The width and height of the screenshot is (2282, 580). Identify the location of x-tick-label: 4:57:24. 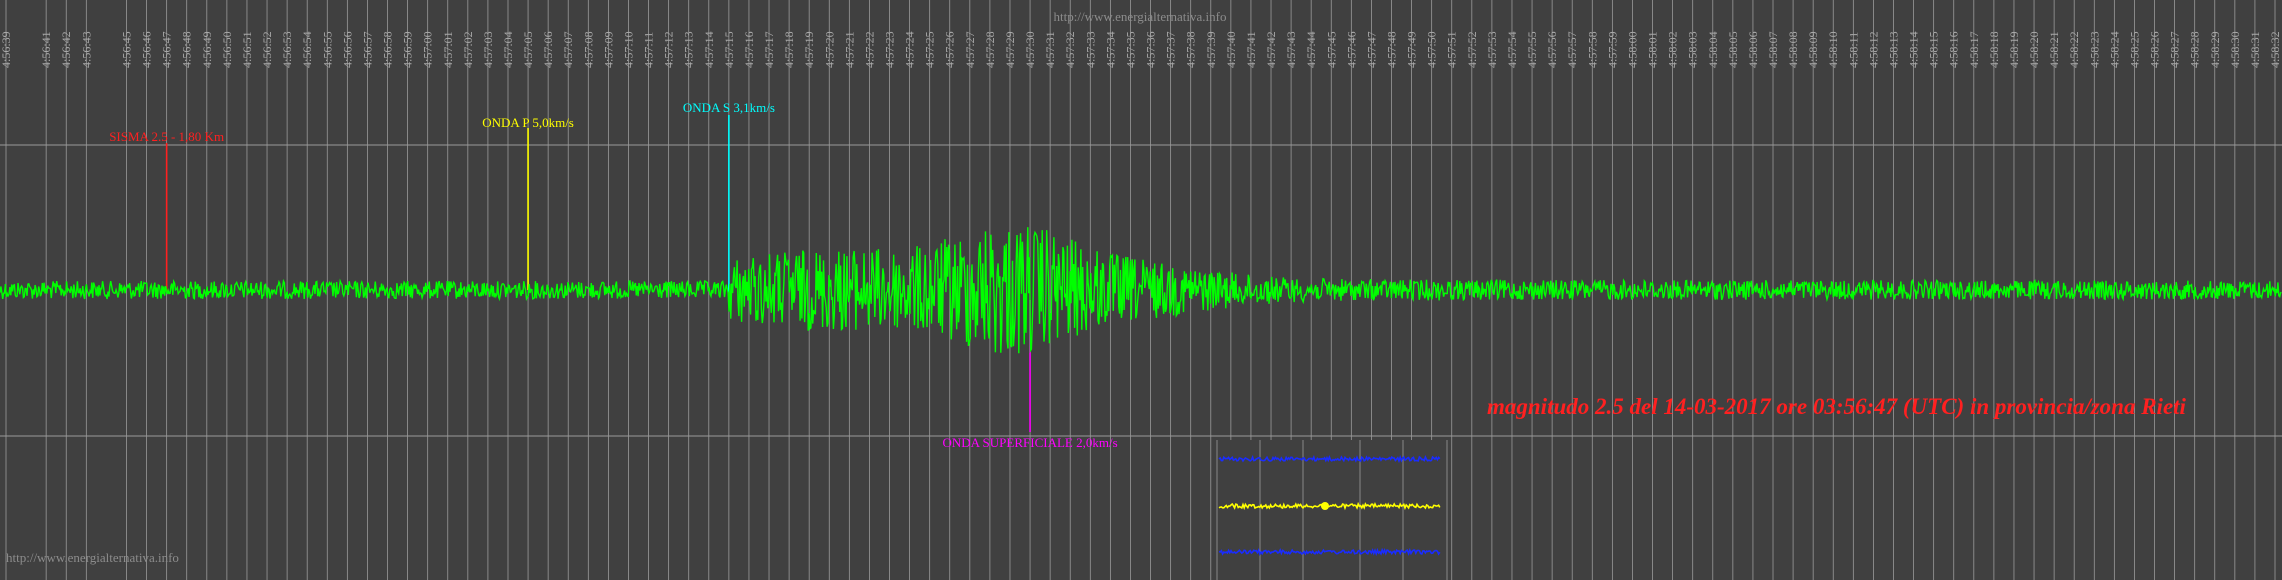
(910, 49).